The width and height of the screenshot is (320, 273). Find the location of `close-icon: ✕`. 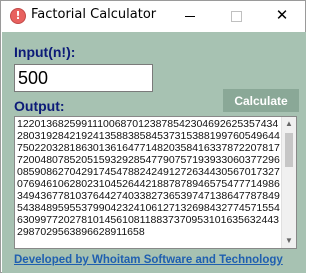

close-icon: ✕ is located at coordinates (282, 15).